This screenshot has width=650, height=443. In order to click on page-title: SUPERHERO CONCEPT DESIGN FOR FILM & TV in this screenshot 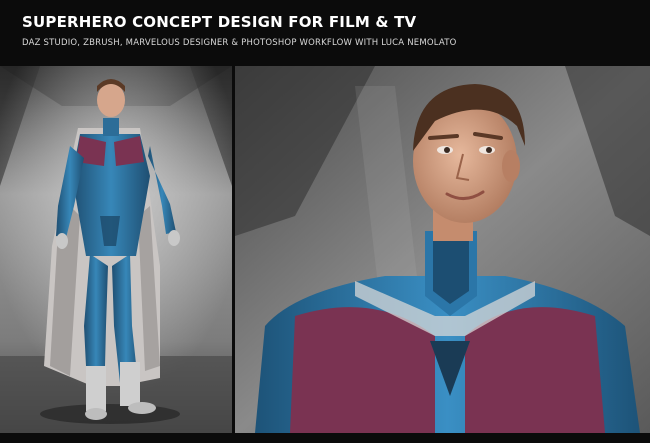, I will do `click(219, 22)`.